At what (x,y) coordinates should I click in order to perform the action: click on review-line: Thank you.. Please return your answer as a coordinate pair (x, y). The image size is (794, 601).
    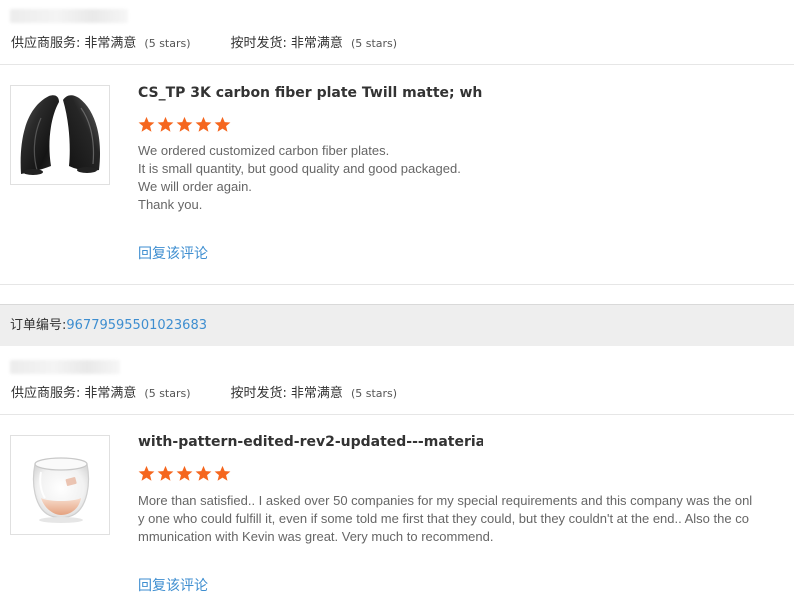
    Looking at the image, I should click on (170, 204).